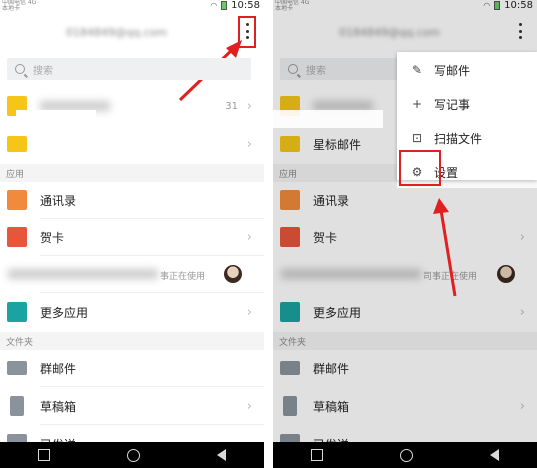  I want to click on avatar, so click(233, 274).